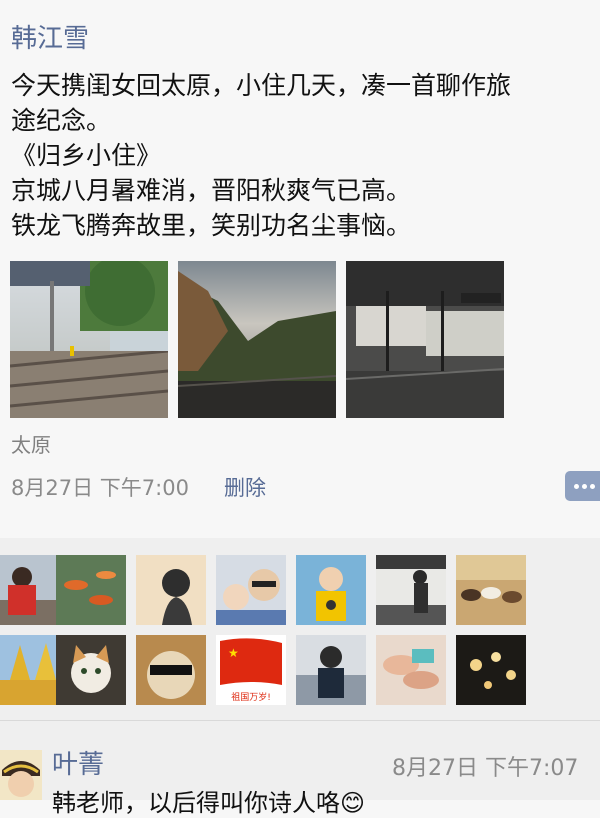 This screenshot has width=600, height=818. What do you see at coordinates (89, 339) in the screenshot?
I see `post-photo-station` at bounding box center [89, 339].